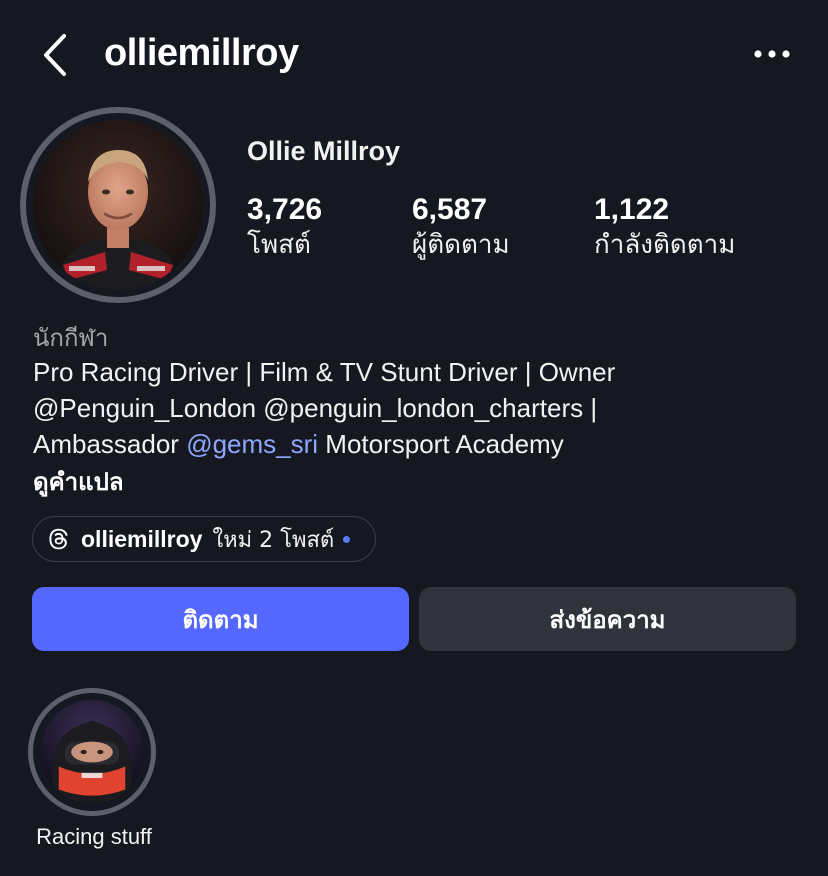 This screenshot has width=828, height=876. I want to click on message-button: ส่งข้อความ, so click(607, 619).